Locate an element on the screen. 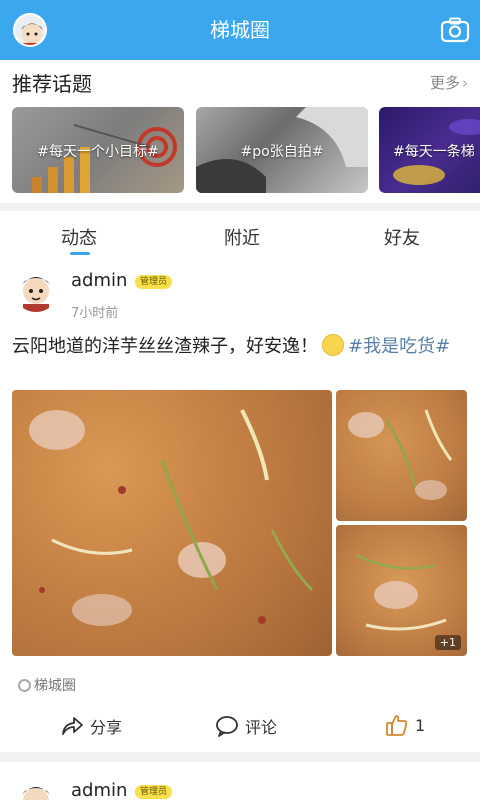 The width and height of the screenshot is (480, 800). topic-carousel: #每天一个小目标# #po张自拍# #每天一条梯 is located at coordinates (246, 150).